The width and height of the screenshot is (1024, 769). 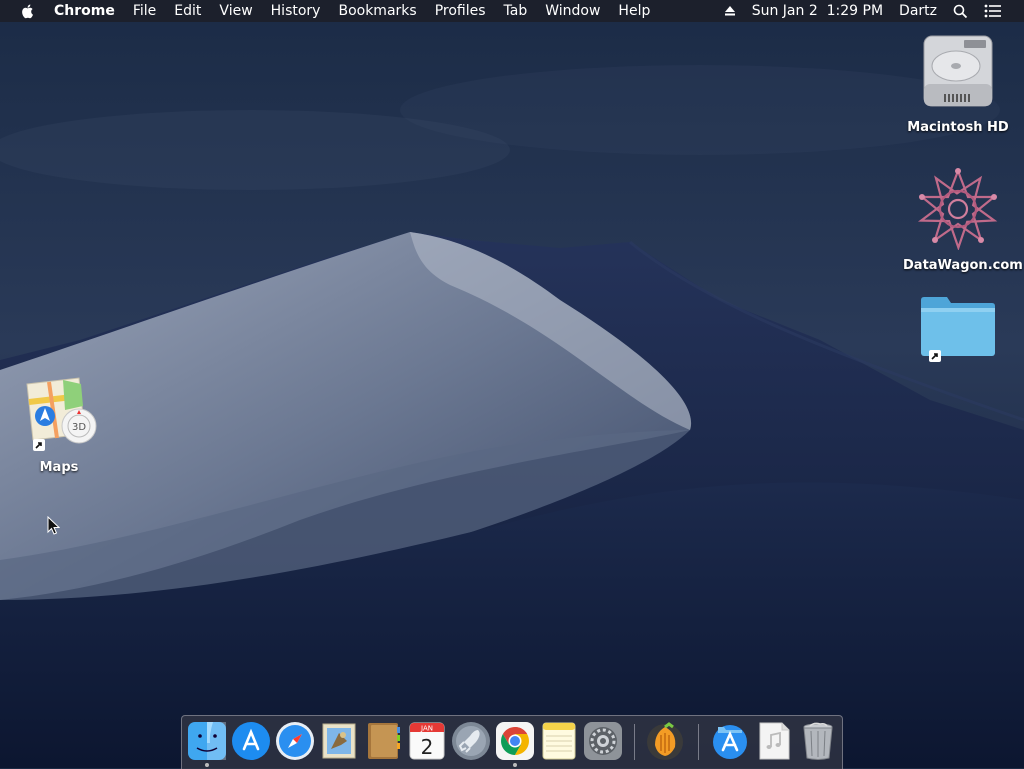 What do you see at coordinates (572, 11) in the screenshot?
I see `menu-window: Window` at bounding box center [572, 11].